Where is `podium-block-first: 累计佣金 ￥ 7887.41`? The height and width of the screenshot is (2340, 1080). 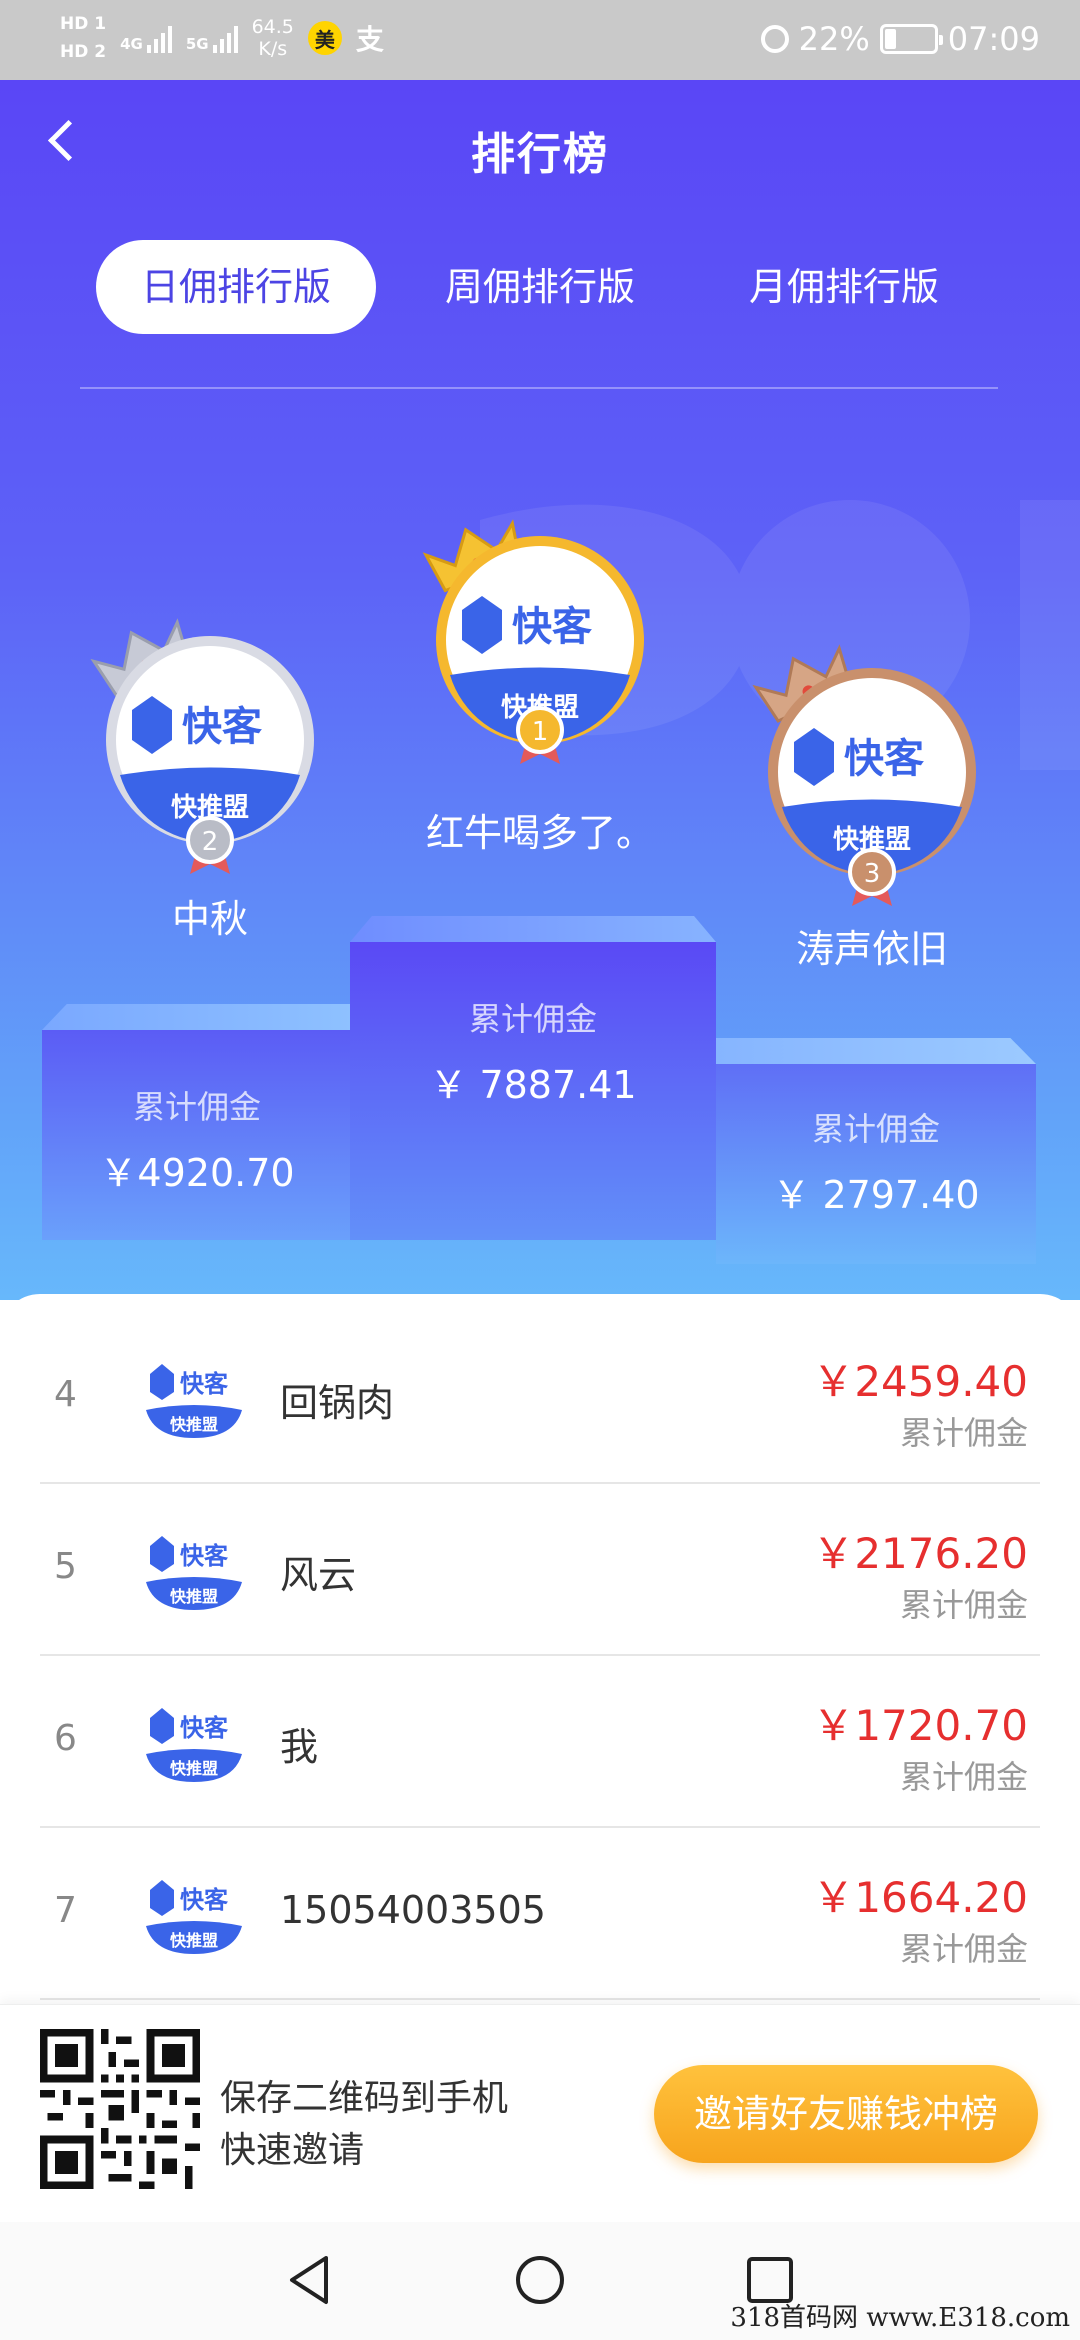 podium-block-first: 累计佣金 ￥ 7887.41 is located at coordinates (533, 1078).